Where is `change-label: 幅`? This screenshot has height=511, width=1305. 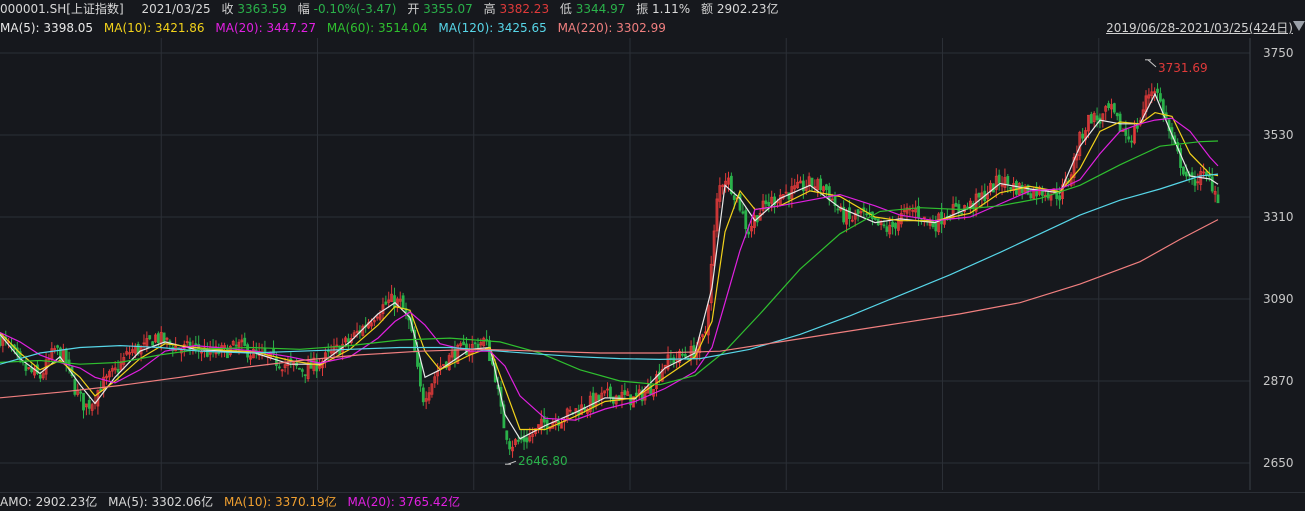 change-label: 幅 is located at coordinates (303, 9).